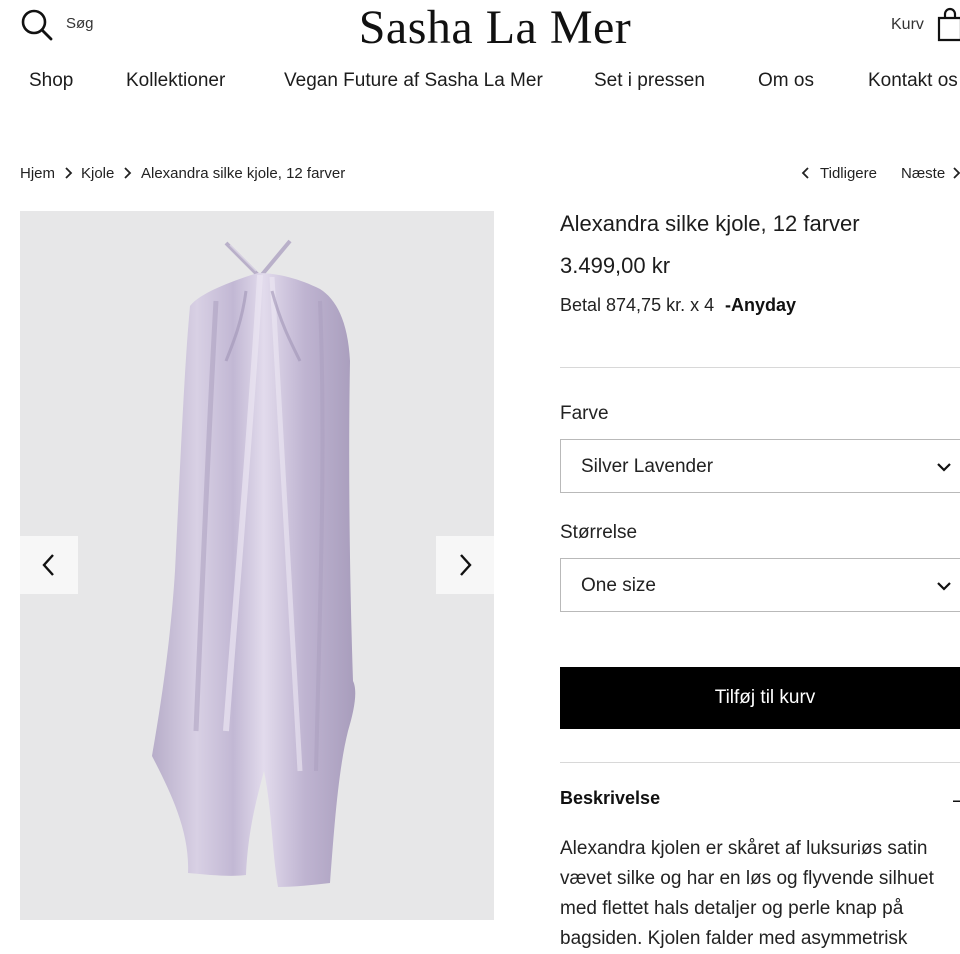 This screenshot has width=960, height=954. I want to click on gallery-prev-button, so click(49, 565).